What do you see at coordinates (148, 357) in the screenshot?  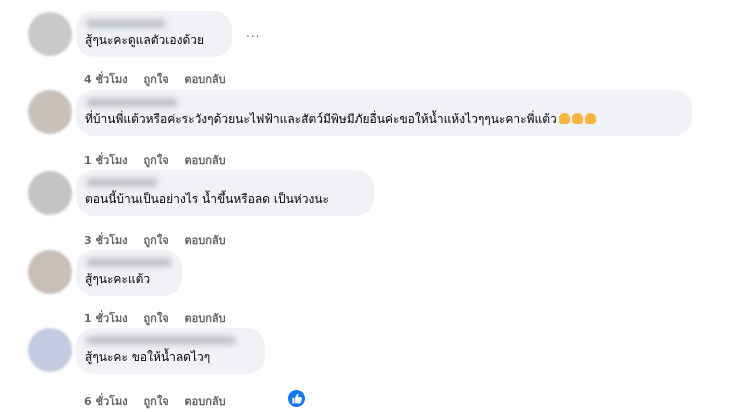 I see `comment-text: สู้ๆนะคะ ขอให้น้ำลดไวๆ` at bounding box center [148, 357].